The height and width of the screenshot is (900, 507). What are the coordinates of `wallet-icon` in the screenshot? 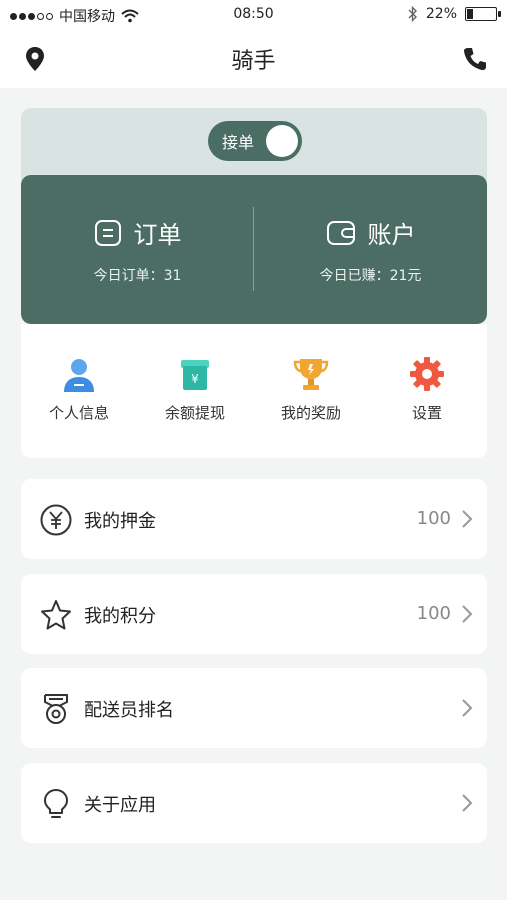 It's located at (340, 232).